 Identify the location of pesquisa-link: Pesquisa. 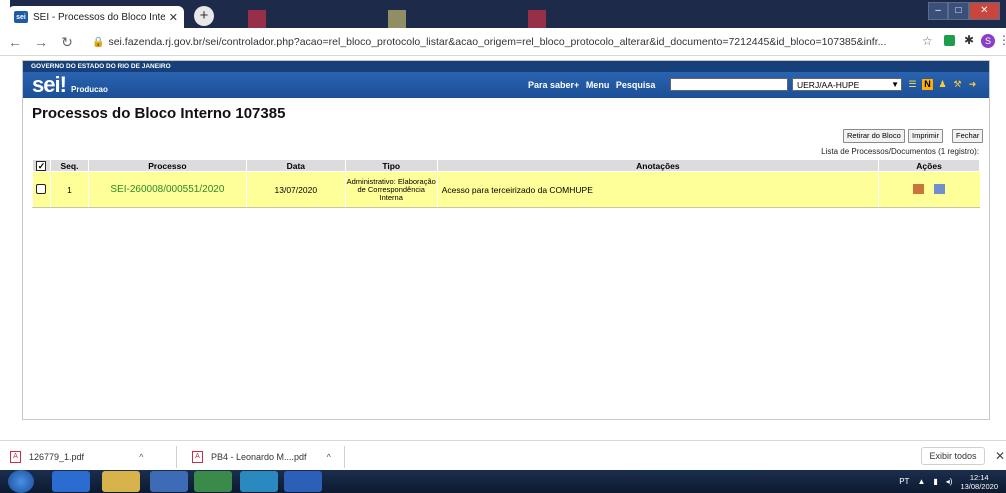
(636, 85).